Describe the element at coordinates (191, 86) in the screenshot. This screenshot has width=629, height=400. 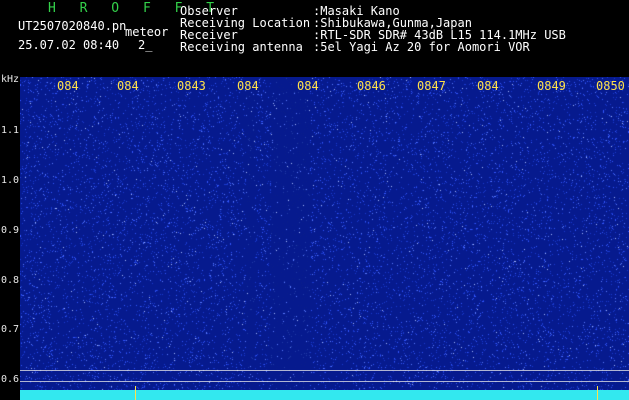
I see `time-label: 0843` at that location.